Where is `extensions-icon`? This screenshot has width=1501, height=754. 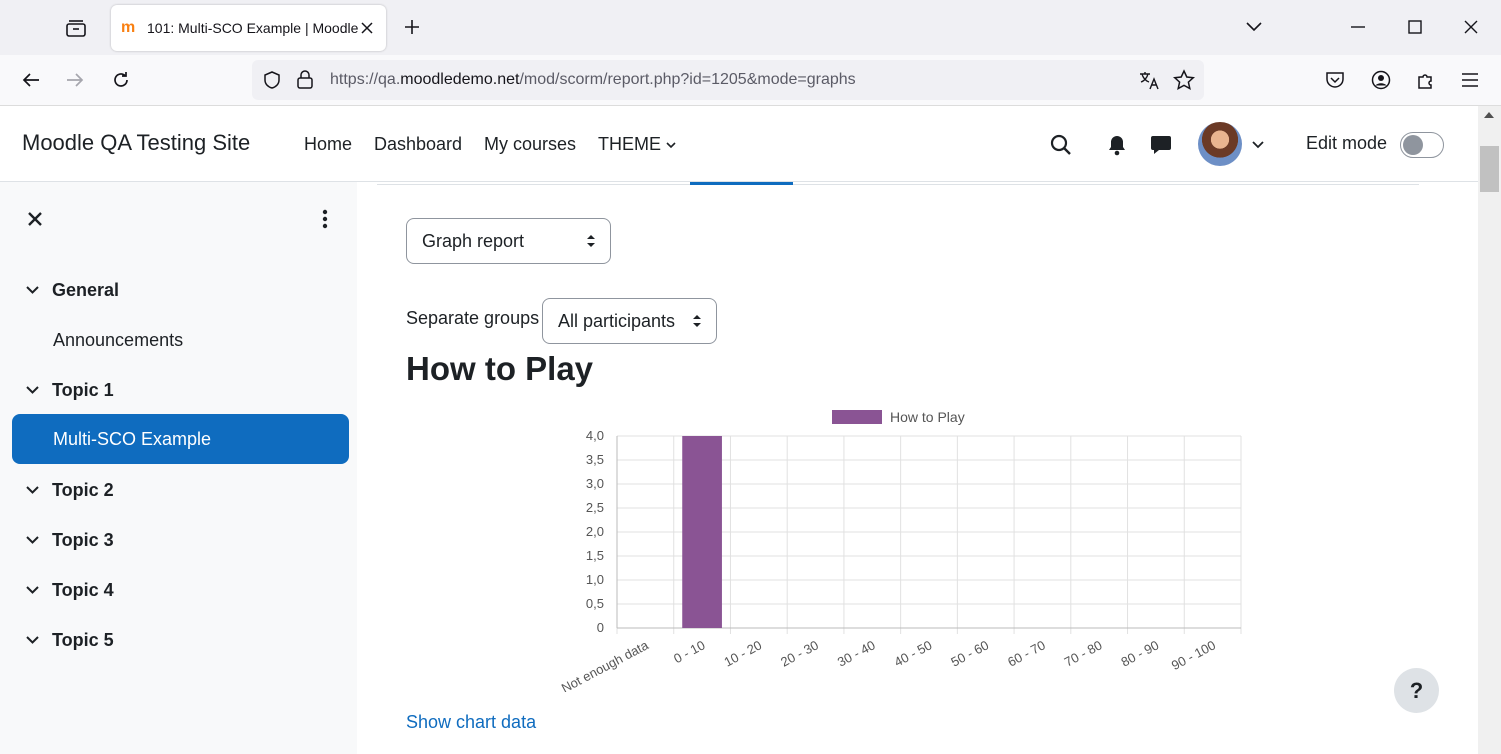
extensions-icon is located at coordinates (1426, 80).